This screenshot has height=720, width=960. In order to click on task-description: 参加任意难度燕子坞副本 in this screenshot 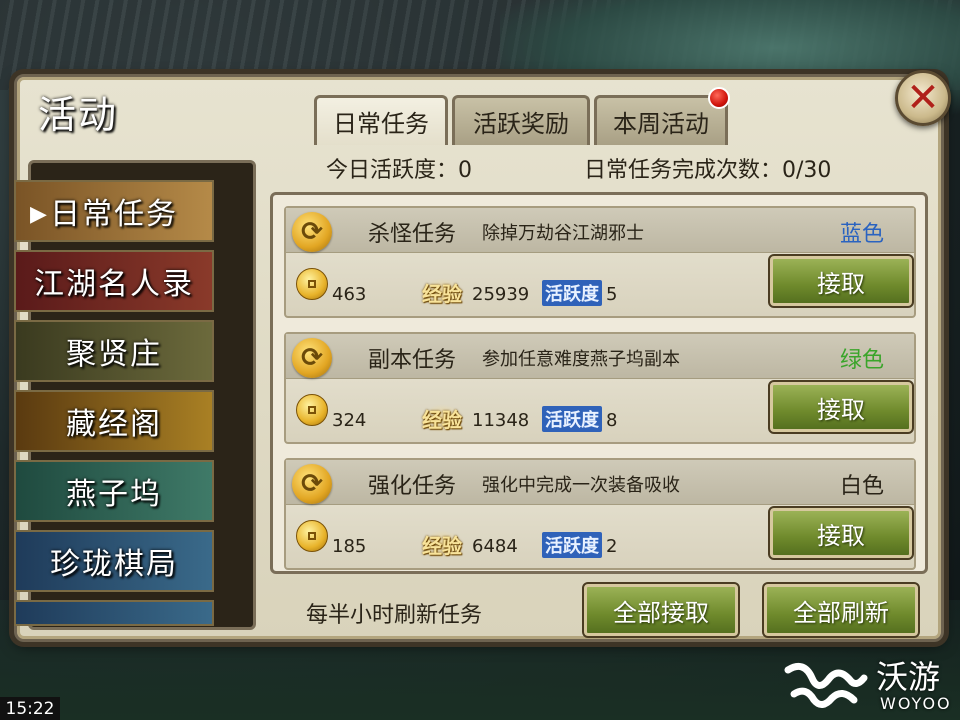, I will do `click(581, 359)`.